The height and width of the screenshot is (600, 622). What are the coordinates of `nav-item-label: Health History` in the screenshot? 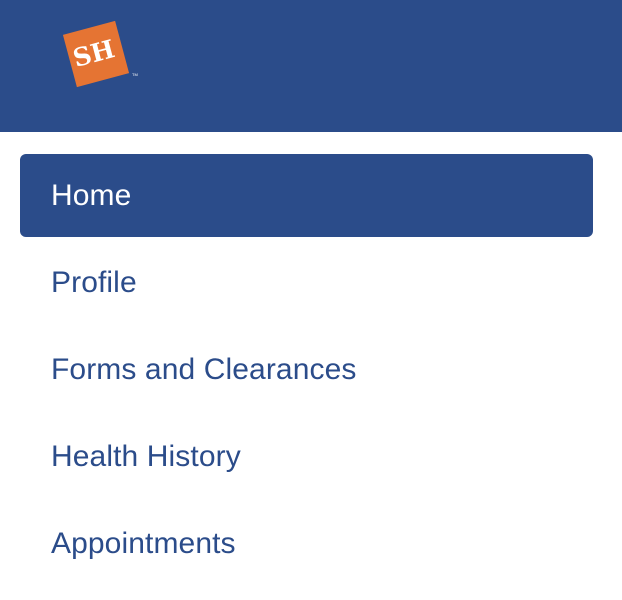 It's located at (146, 456).